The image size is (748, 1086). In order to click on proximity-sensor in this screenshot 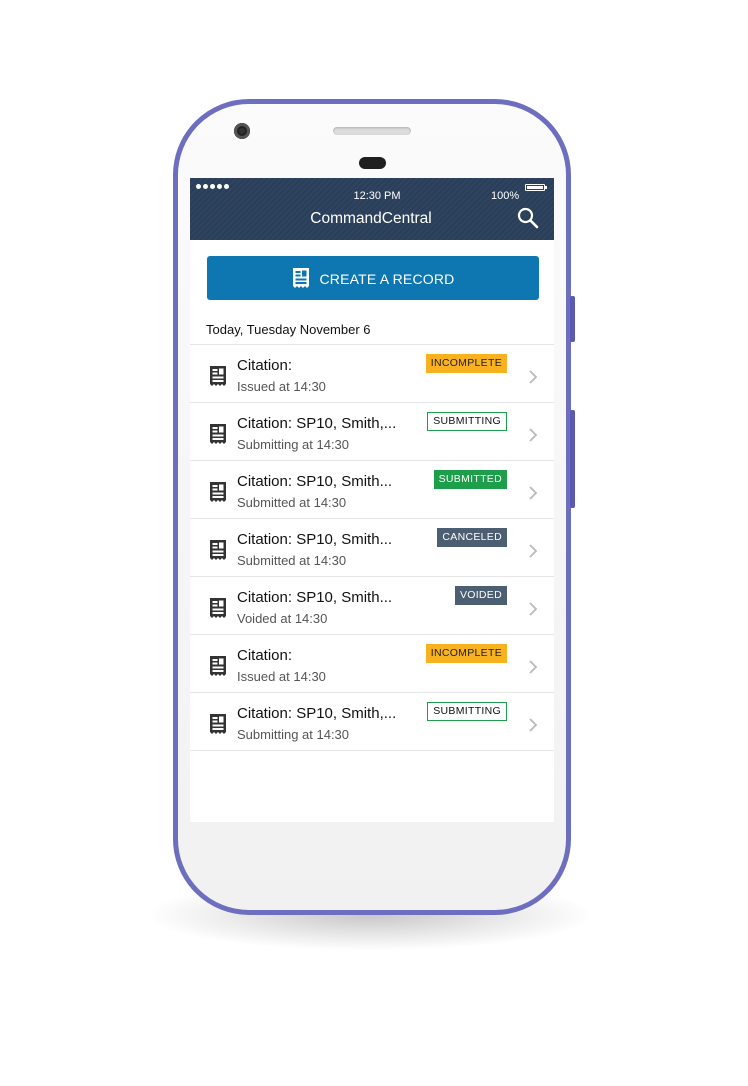, I will do `click(372, 163)`.